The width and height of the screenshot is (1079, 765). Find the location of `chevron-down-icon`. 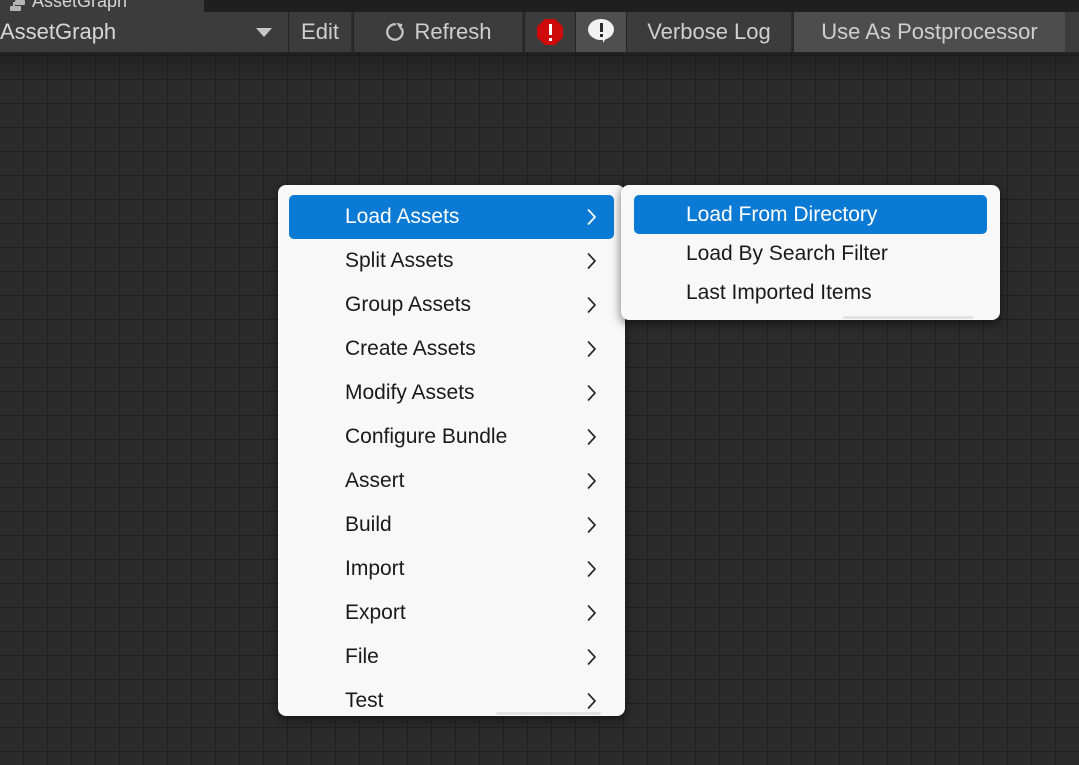

chevron-down-icon is located at coordinates (264, 32).